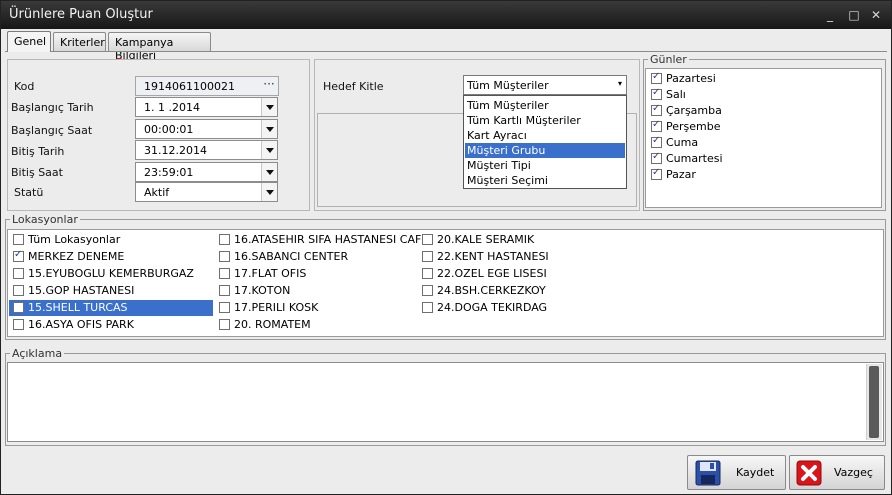 This screenshot has height=495, width=892. What do you see at coordinates (111, 325) in the screenshot?
I see `lokasyon-item: 16.ASYA OFIS PARK` at bounding box center [111, 325].